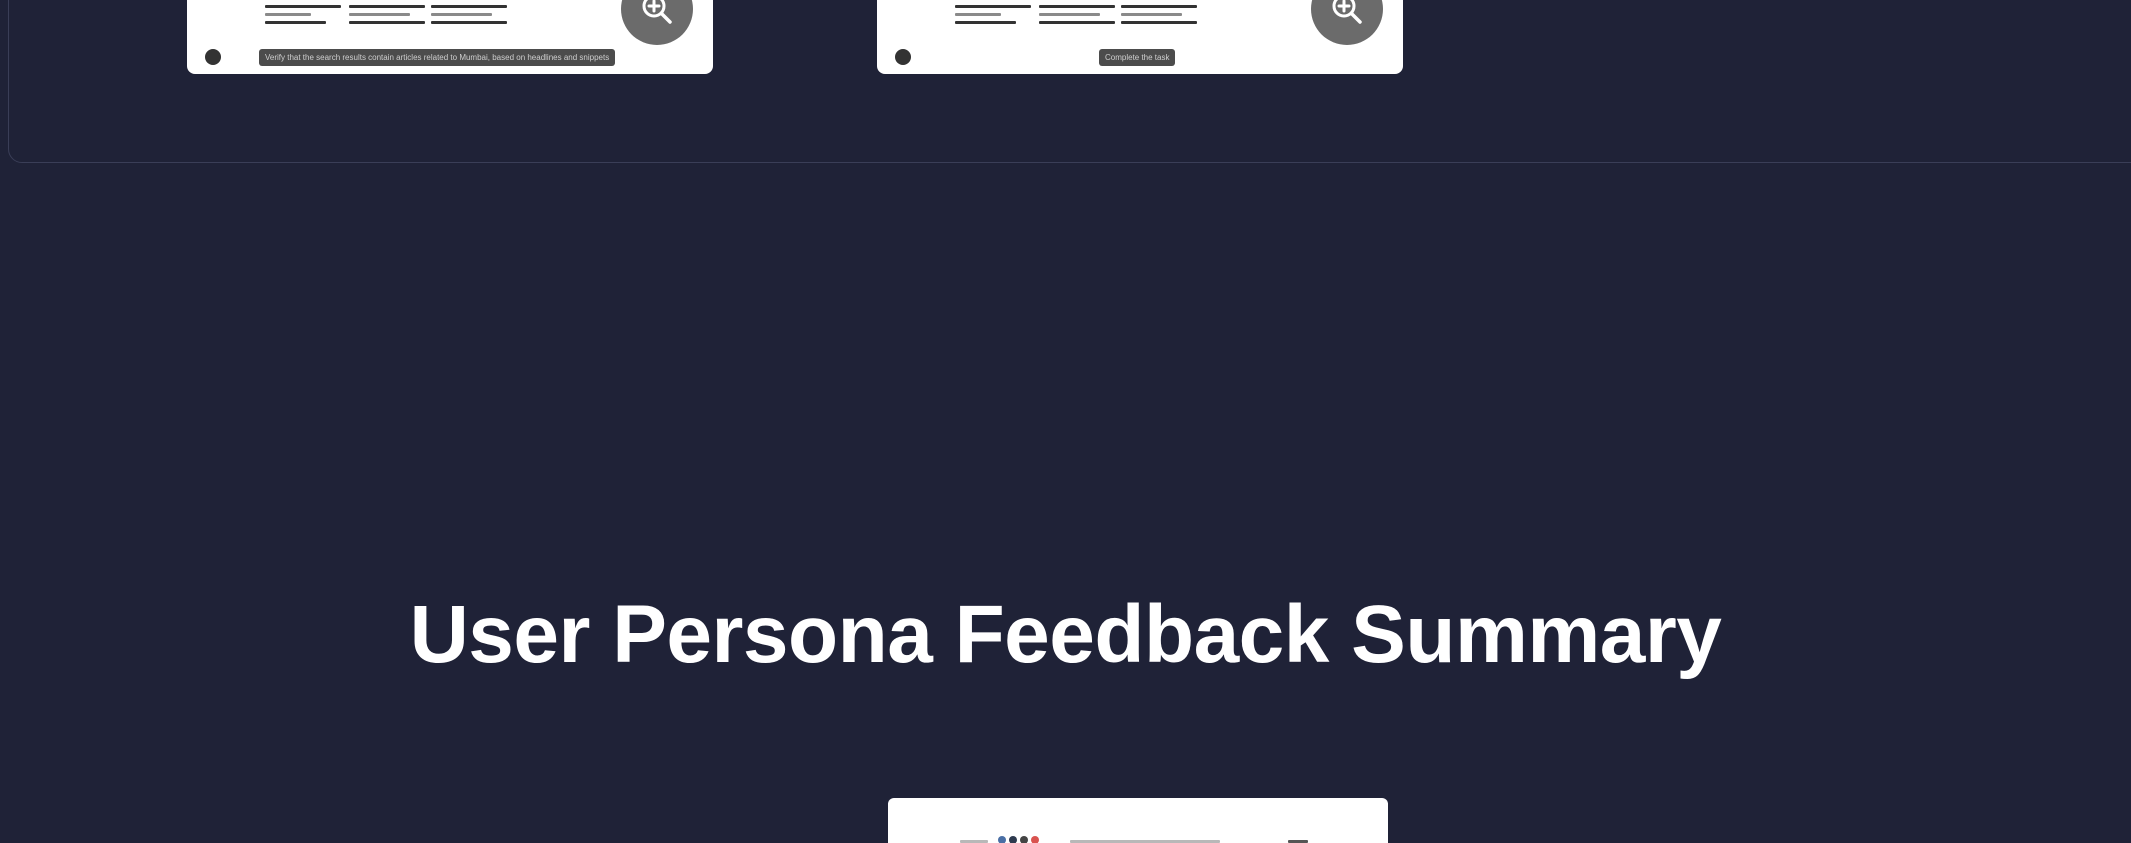 The height and width of the screenshot is (843, 2131). Describe the element at coordinates (1137, 57) in the screenshot. I see `step-caption: Complete the task` at that location.